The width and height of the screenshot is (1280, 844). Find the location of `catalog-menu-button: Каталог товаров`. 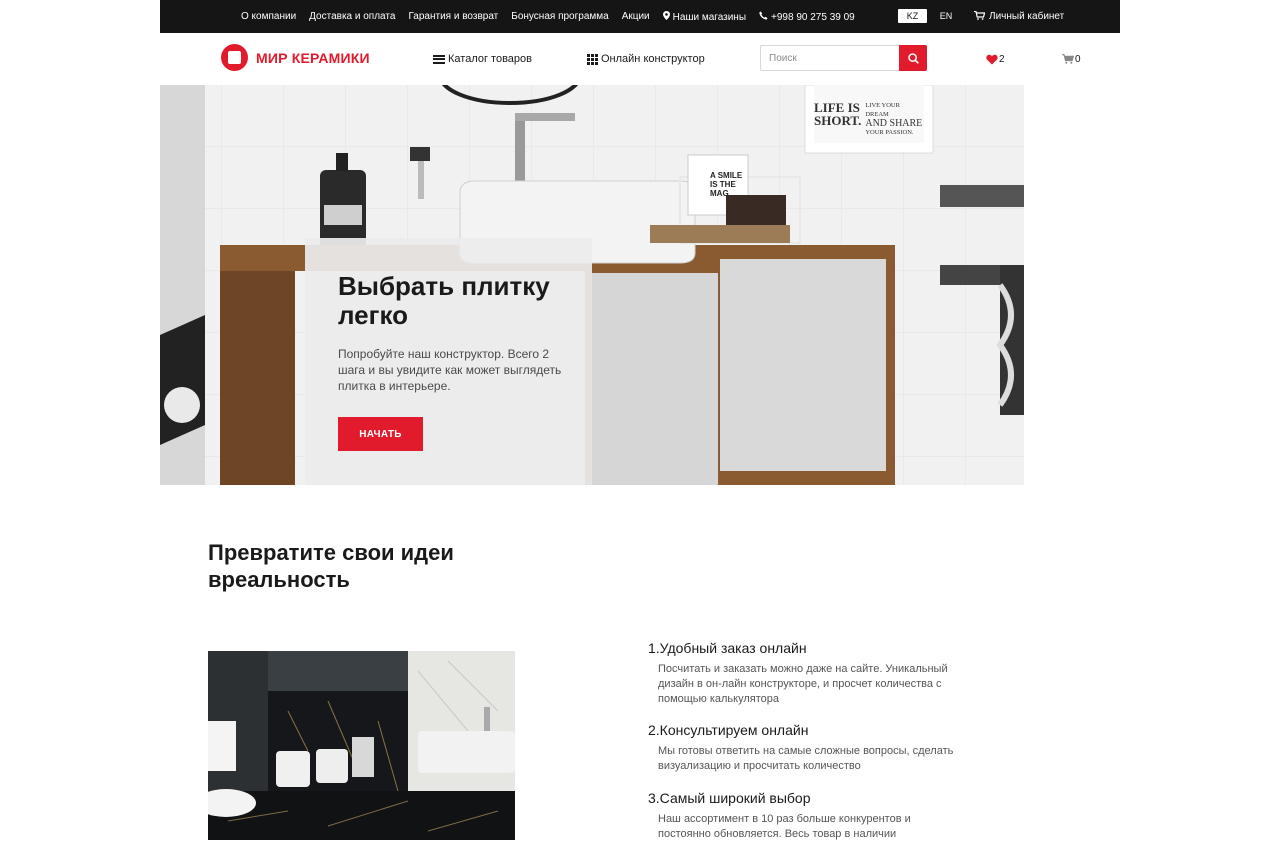

catalog-menu-button: Каталог товаров is located at coordinates (482, 59).